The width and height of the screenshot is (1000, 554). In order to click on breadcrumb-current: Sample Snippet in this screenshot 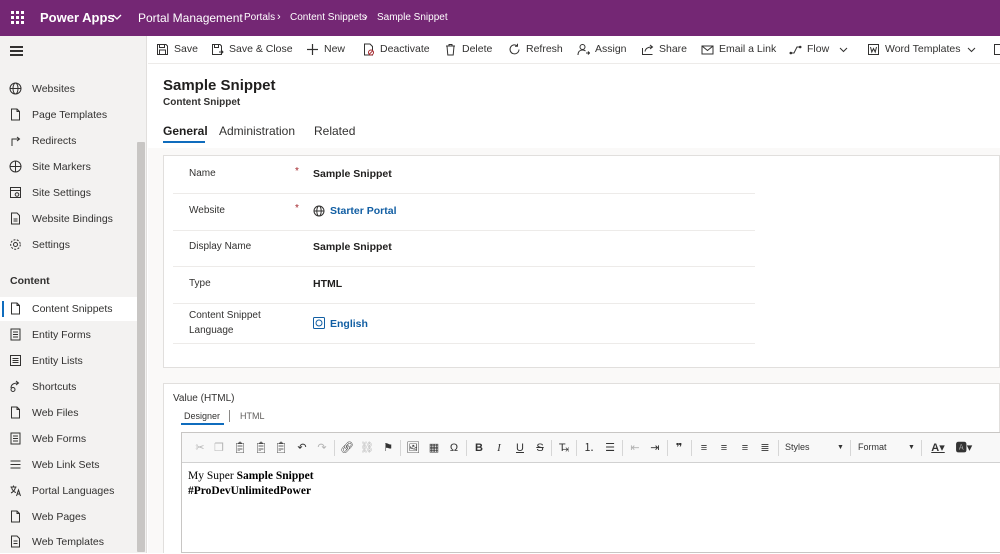, I will do `click(412, 17)`.